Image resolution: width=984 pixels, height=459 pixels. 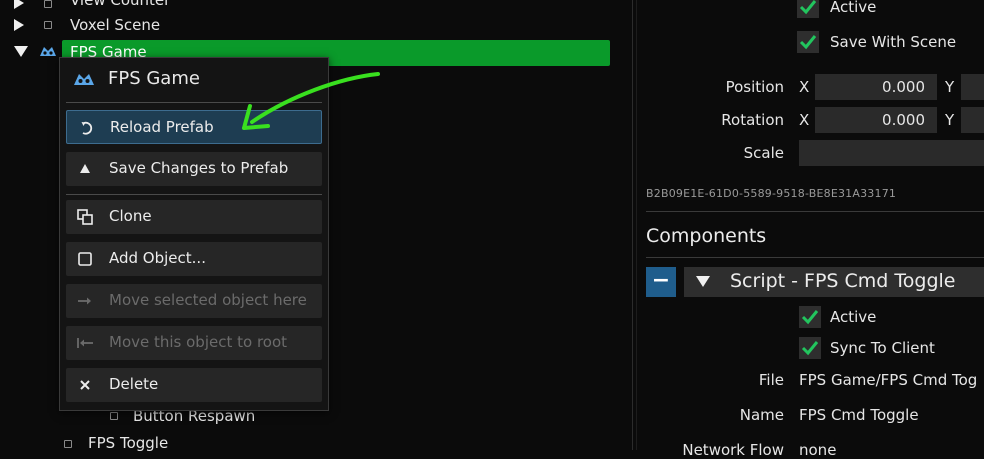 What do you see at coordinates (752, 120) in the screenshot?
I see `rotation-label: Rotation` at bounding box center [752, 120].